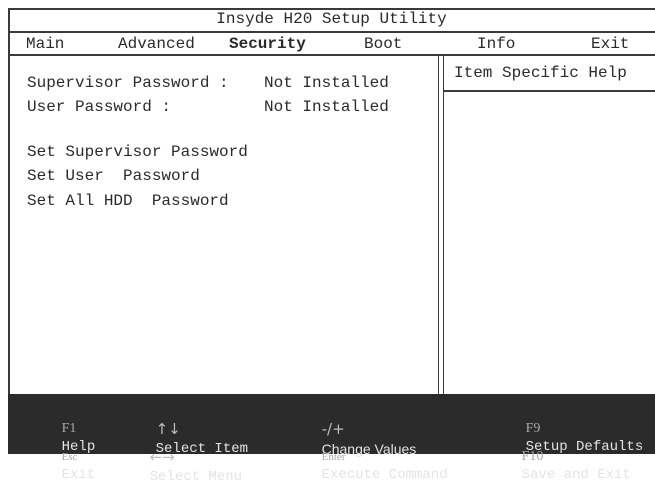 The width and height of the screenshot is (655, 504). I want to click on menu-bar: Main Advanced Security Boot Info Exit, so click(331, 44).